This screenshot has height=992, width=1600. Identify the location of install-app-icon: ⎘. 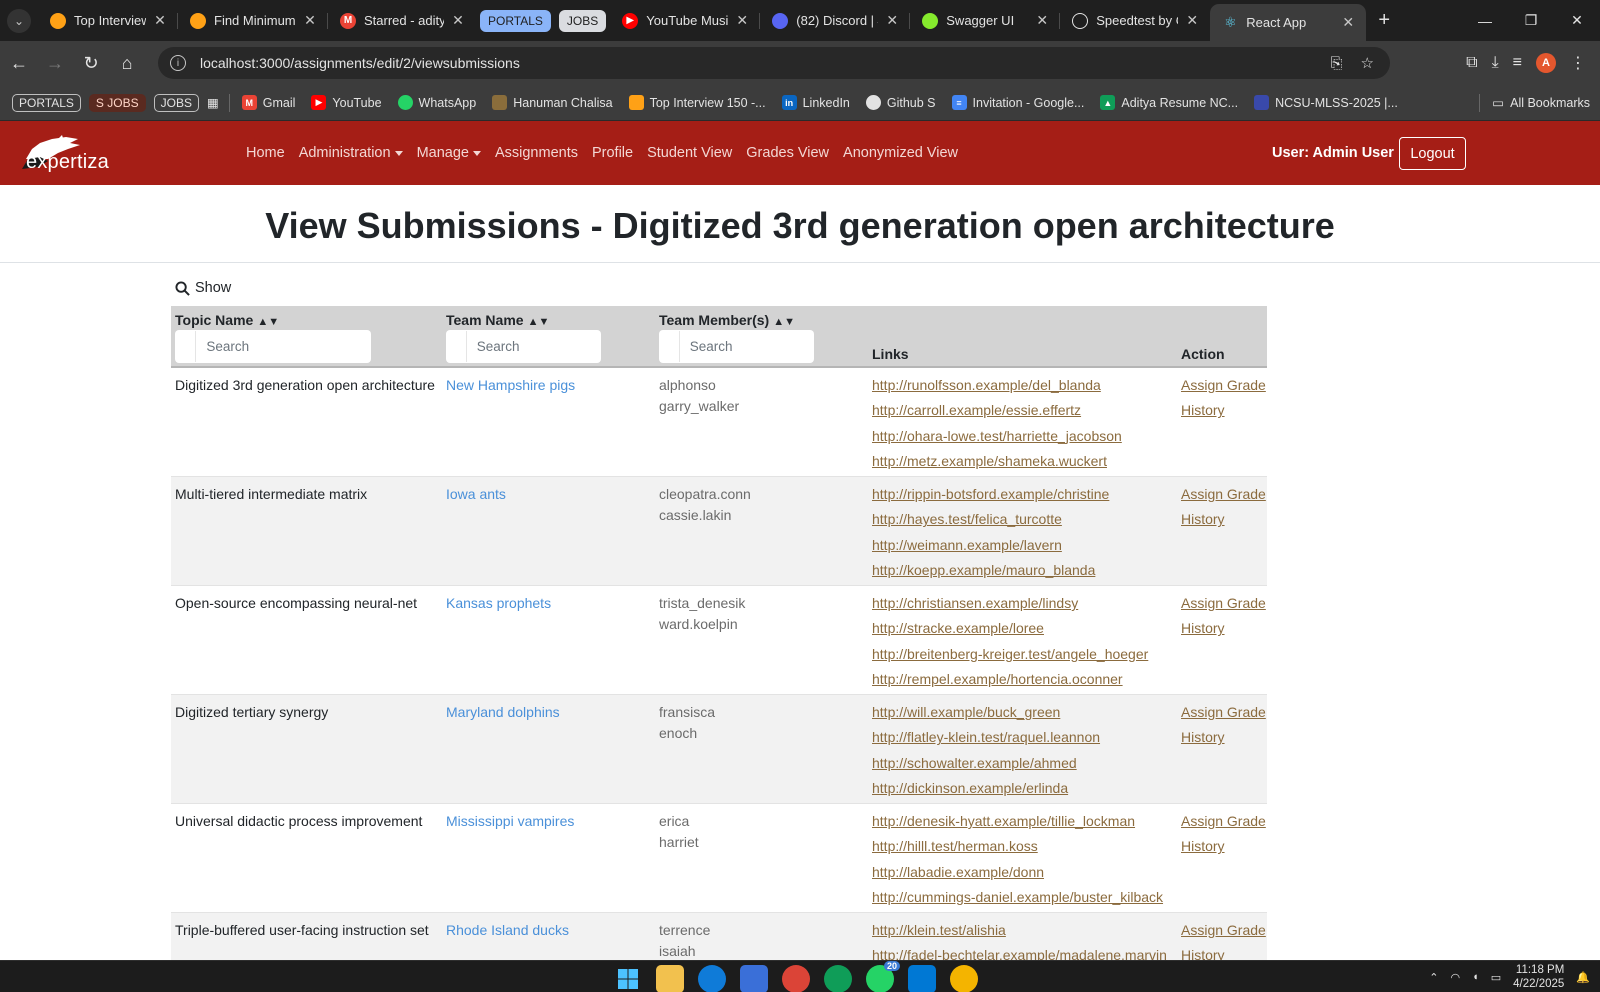
(1337, 63).